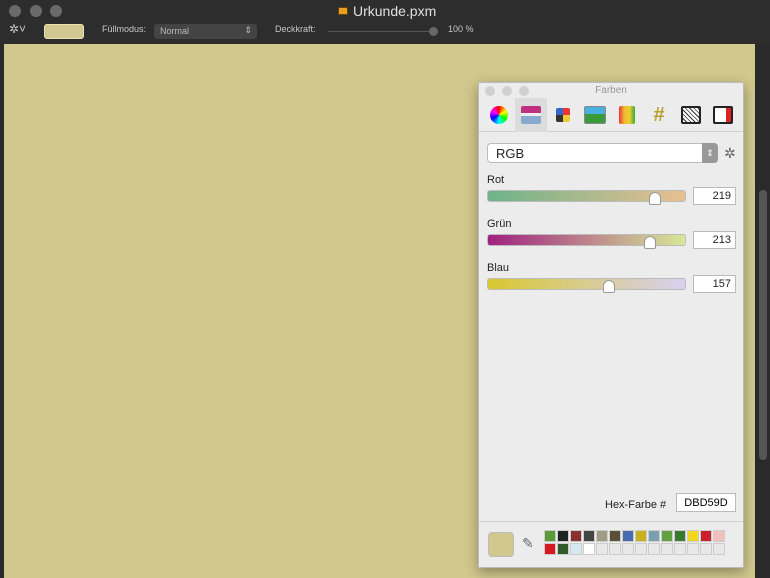 The image size is (770, 578). I want to click on hex-label: Hex-Farbe #, so click(636, 505).